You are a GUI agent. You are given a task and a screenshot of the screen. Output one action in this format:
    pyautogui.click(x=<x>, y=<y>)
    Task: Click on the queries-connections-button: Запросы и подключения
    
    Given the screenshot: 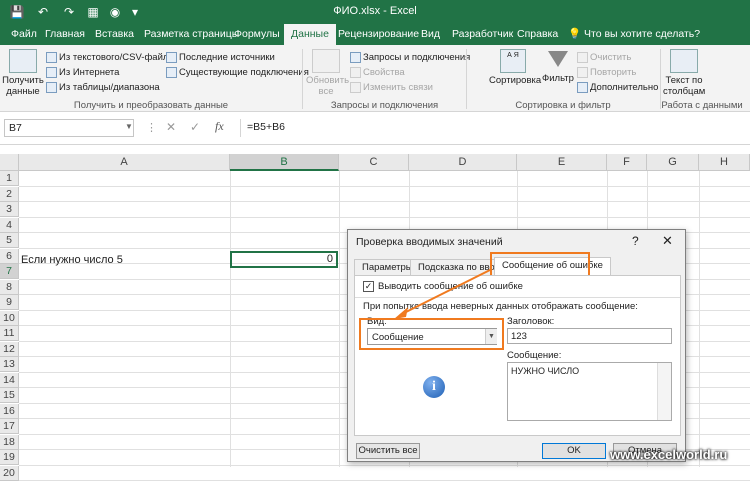 What is the action you would take?
    pyautogui.click(x=410, y=57)
    